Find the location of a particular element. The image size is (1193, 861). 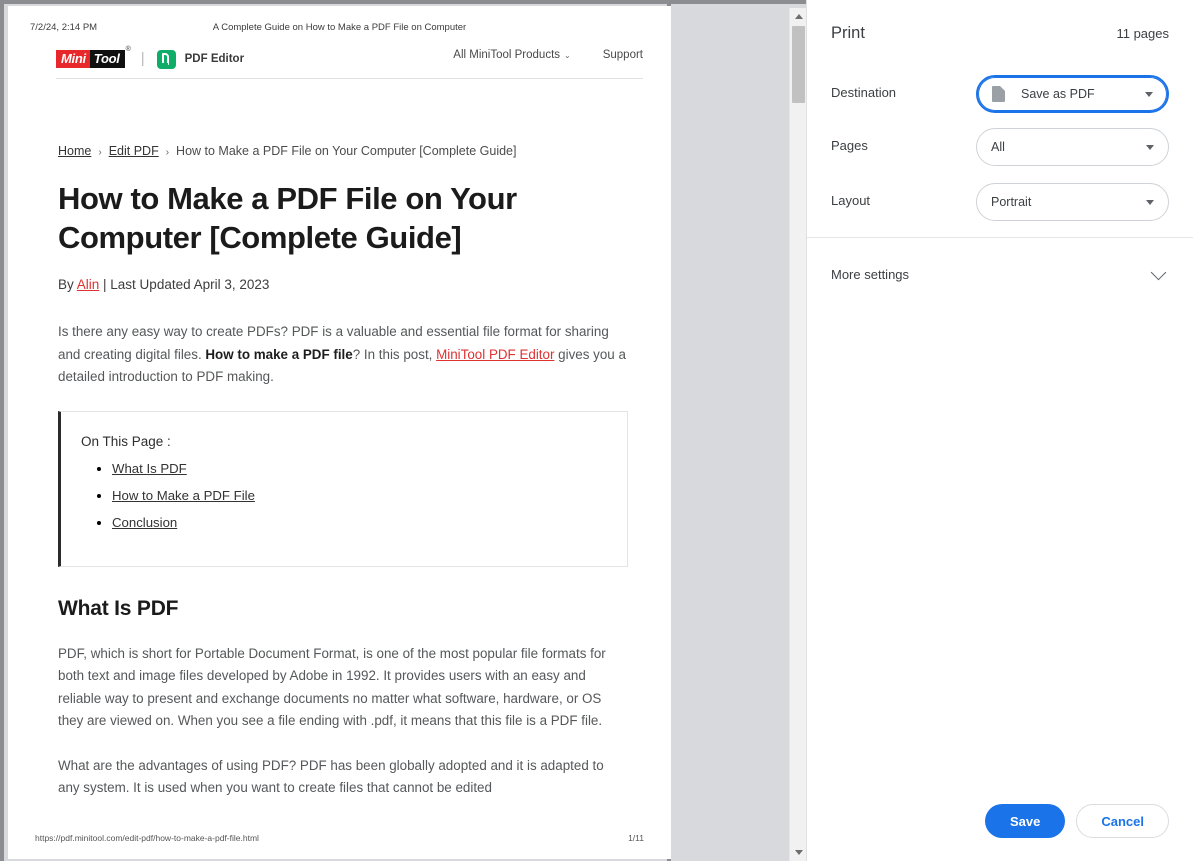

header-rule is located at coordinates (349, 78).